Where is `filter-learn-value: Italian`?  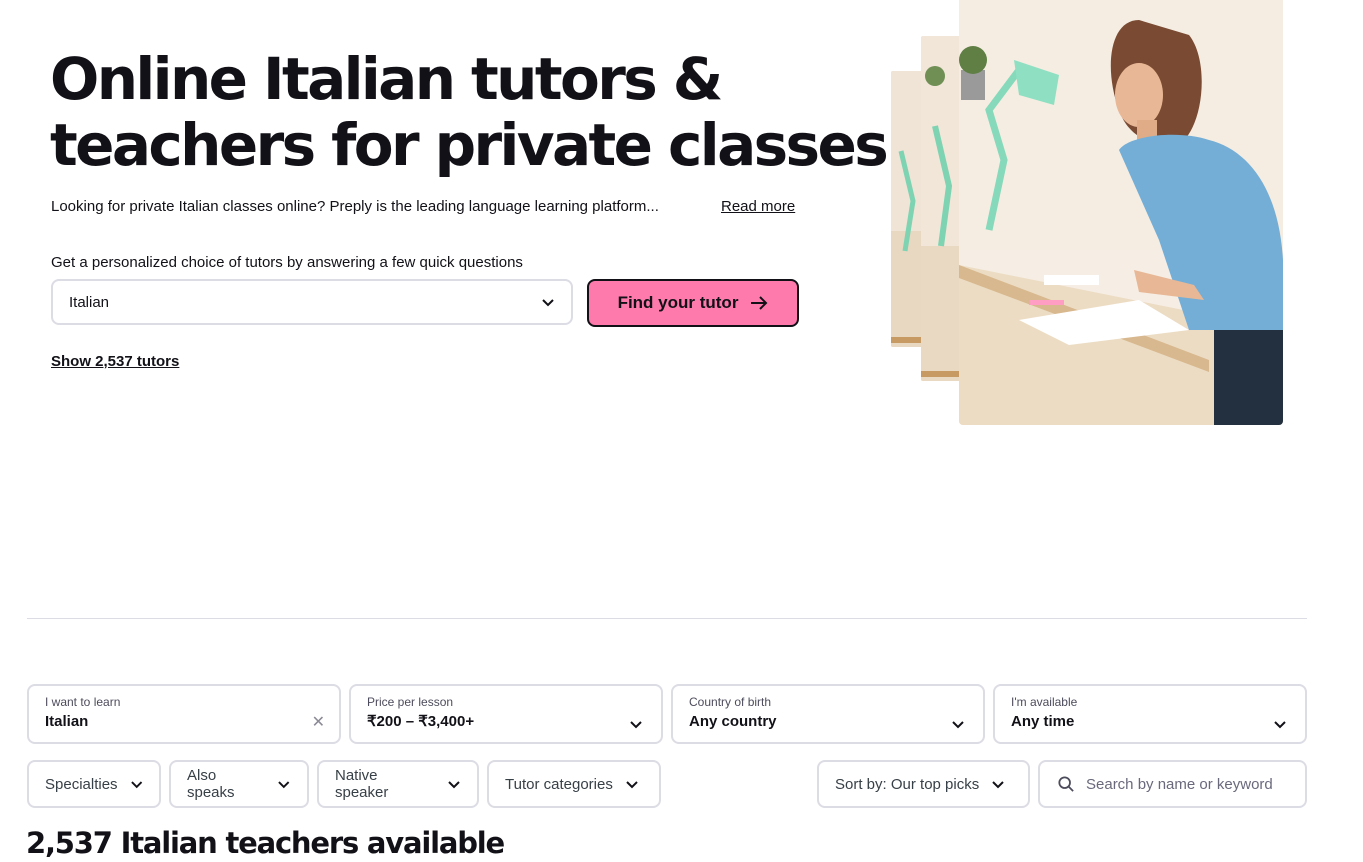
filter-learn-value: Italian is located at coordinates (67, 721).